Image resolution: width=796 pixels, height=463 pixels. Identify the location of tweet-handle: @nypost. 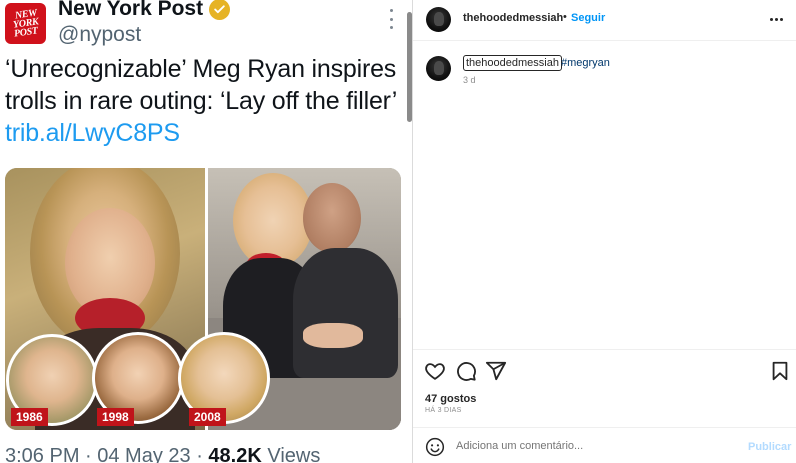
(100, 34).